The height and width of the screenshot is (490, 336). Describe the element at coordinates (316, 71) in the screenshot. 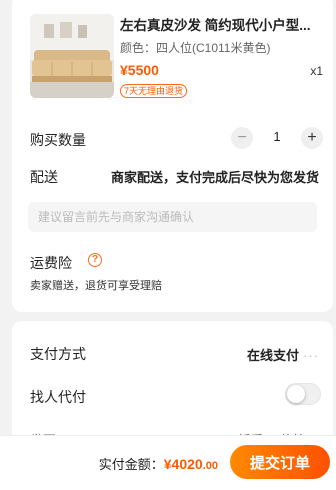

I see `product-quantity: x1` at that location.